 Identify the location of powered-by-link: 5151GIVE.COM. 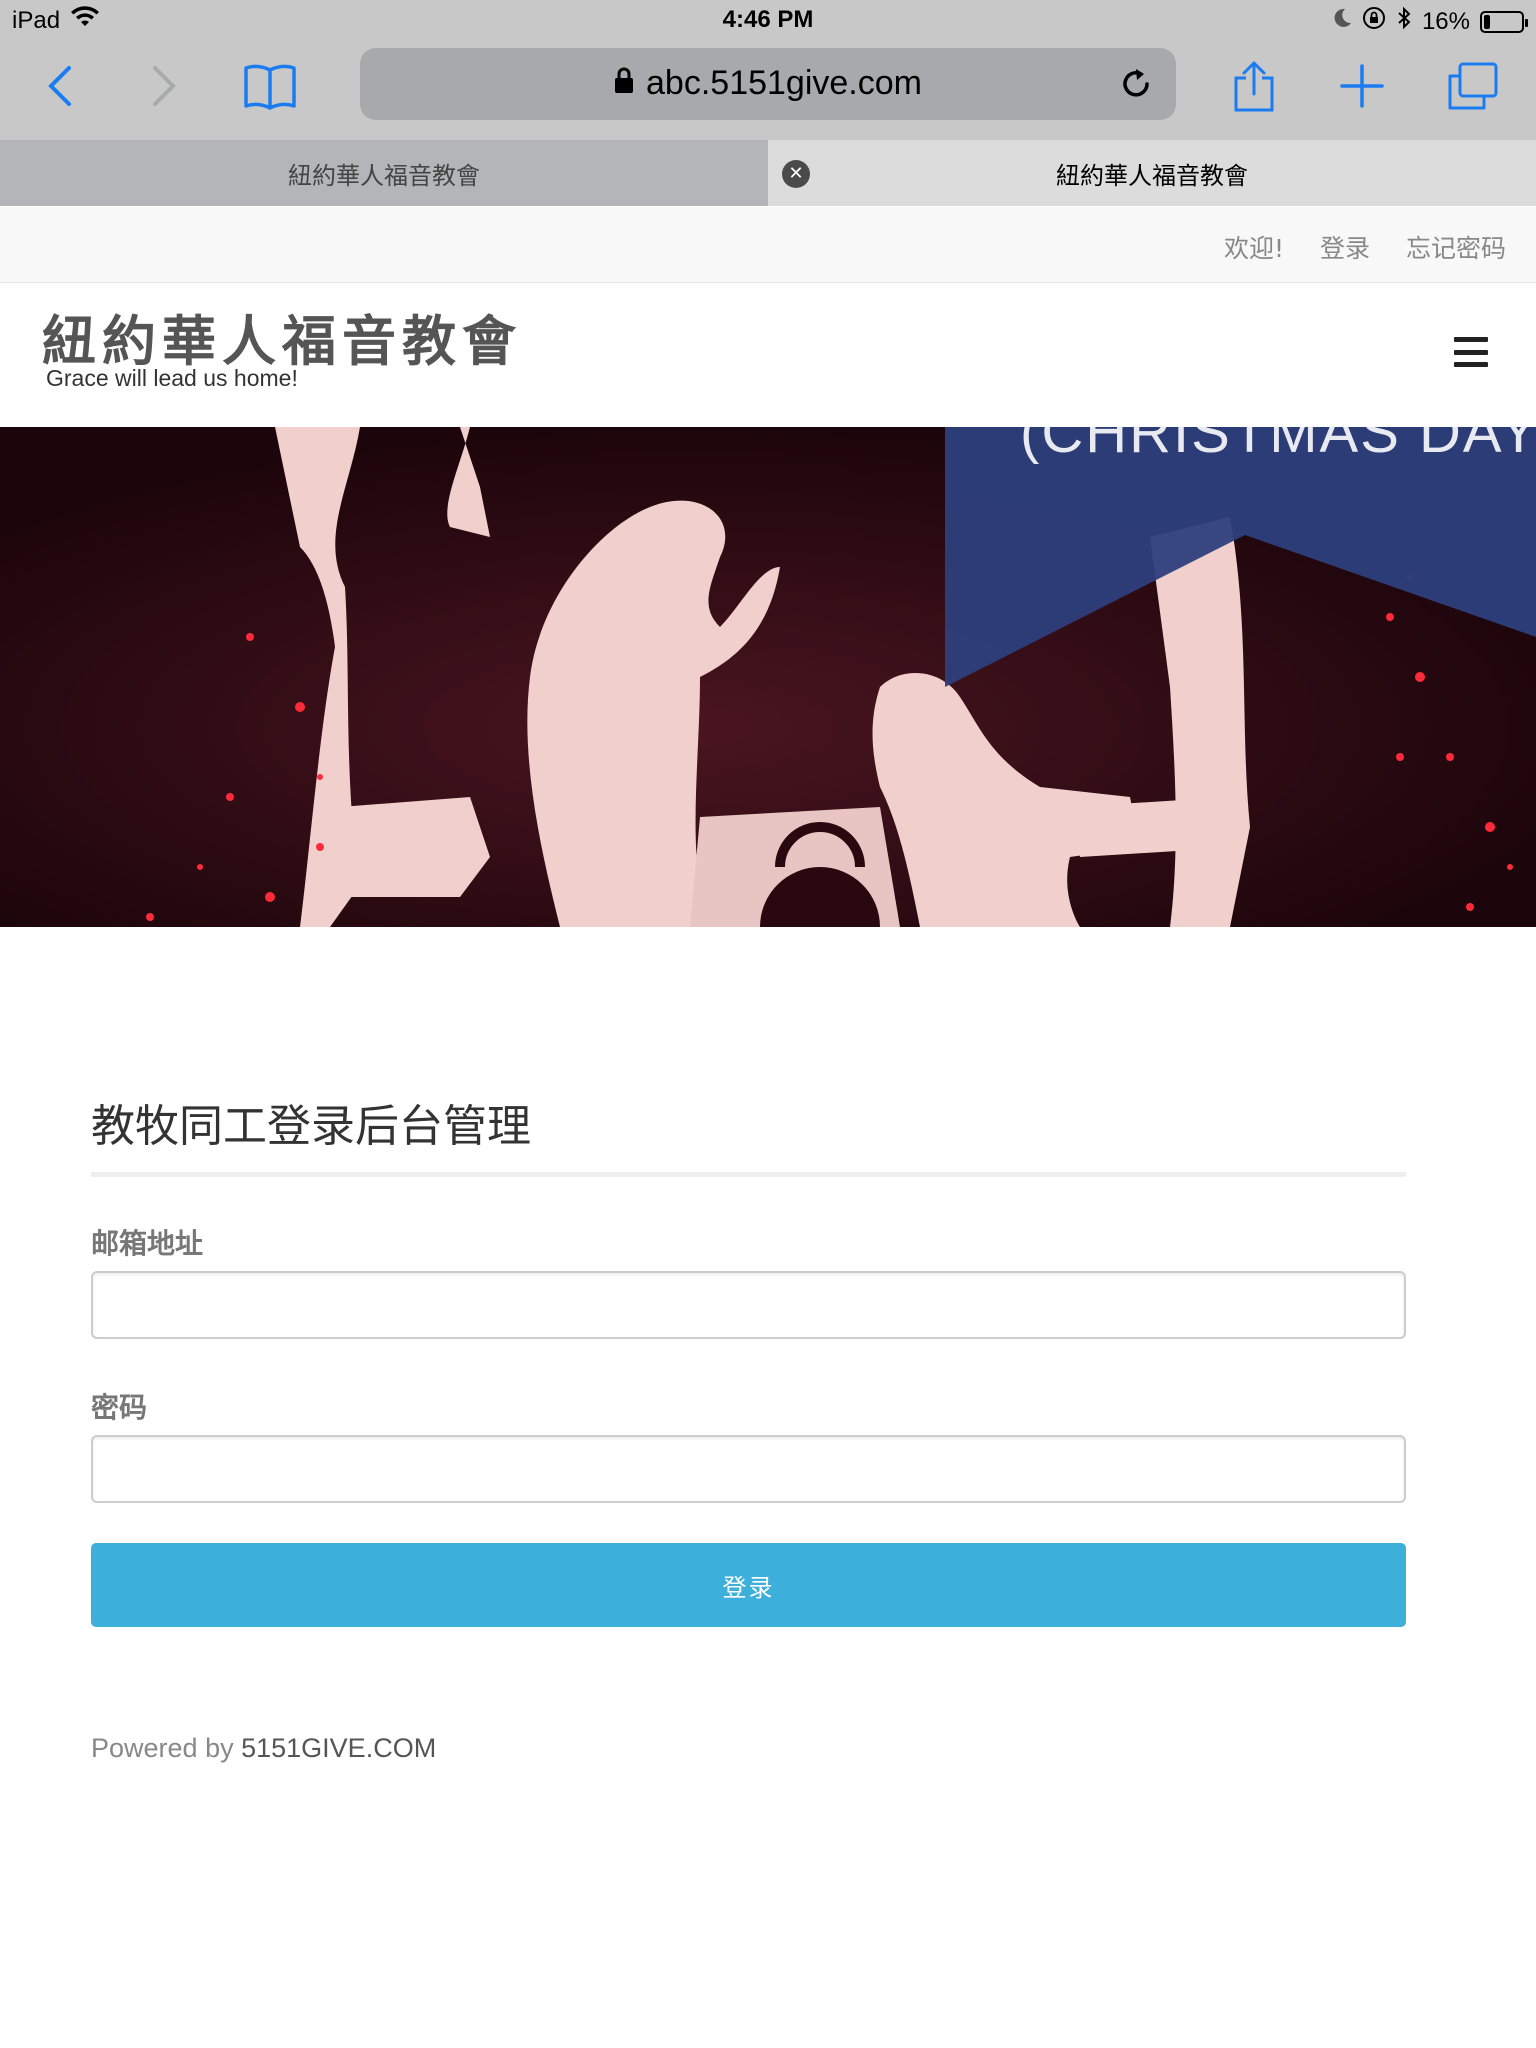
(338, 1748).